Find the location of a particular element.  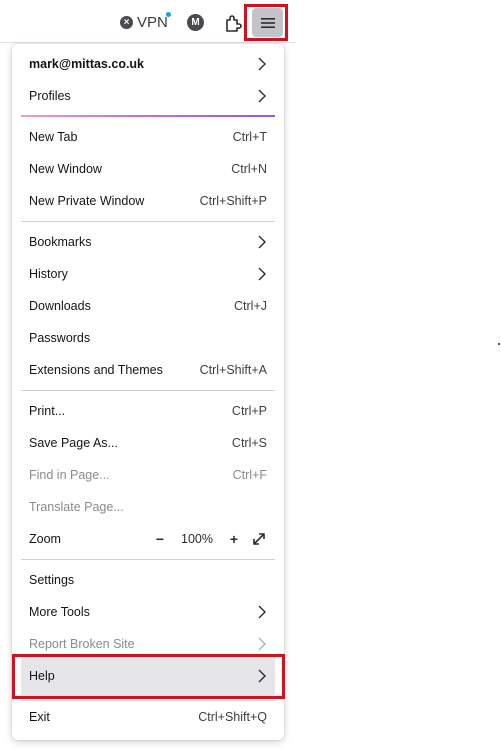

extensions-label: Extensions and Themes is located at coordinates (96, 370).